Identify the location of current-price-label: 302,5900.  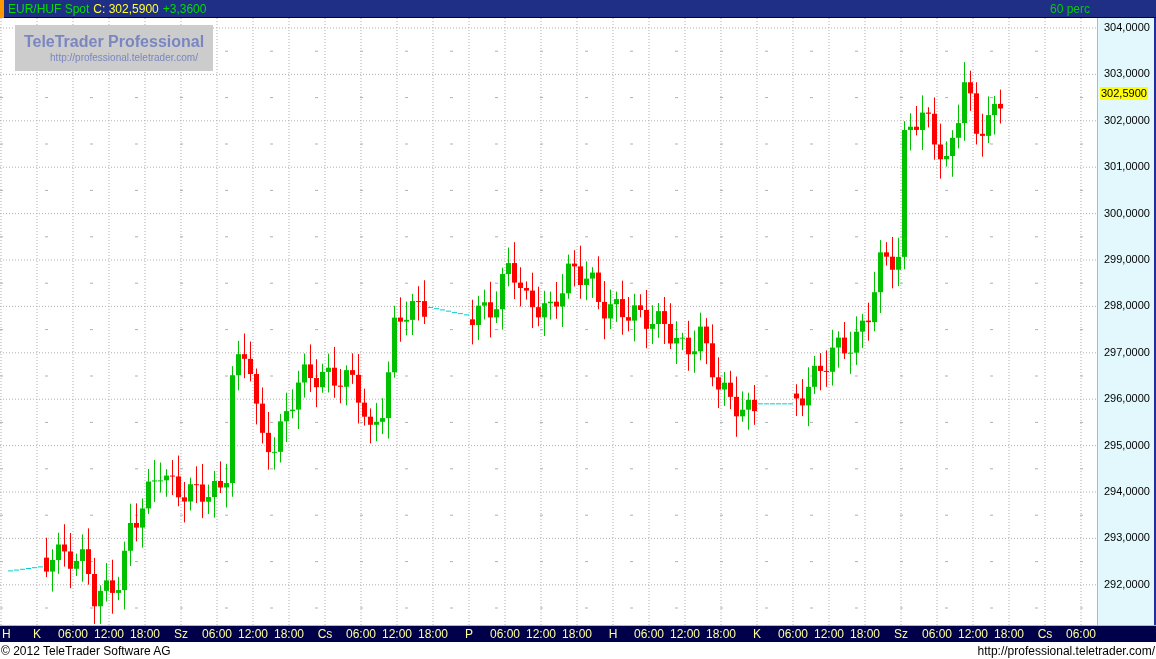
(1124, 93).